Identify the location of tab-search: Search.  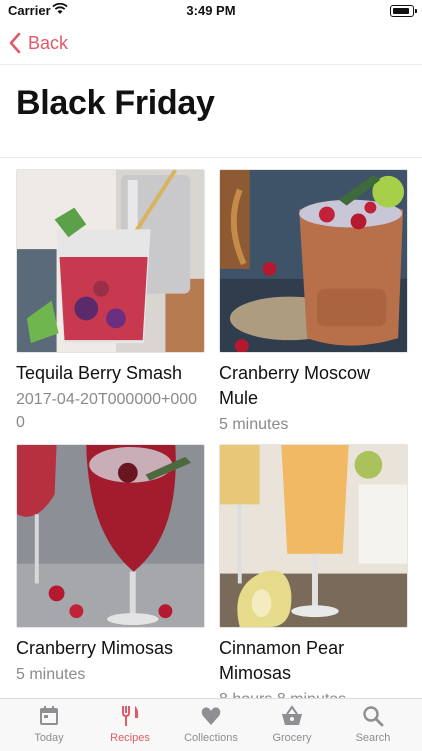
(373, 723).